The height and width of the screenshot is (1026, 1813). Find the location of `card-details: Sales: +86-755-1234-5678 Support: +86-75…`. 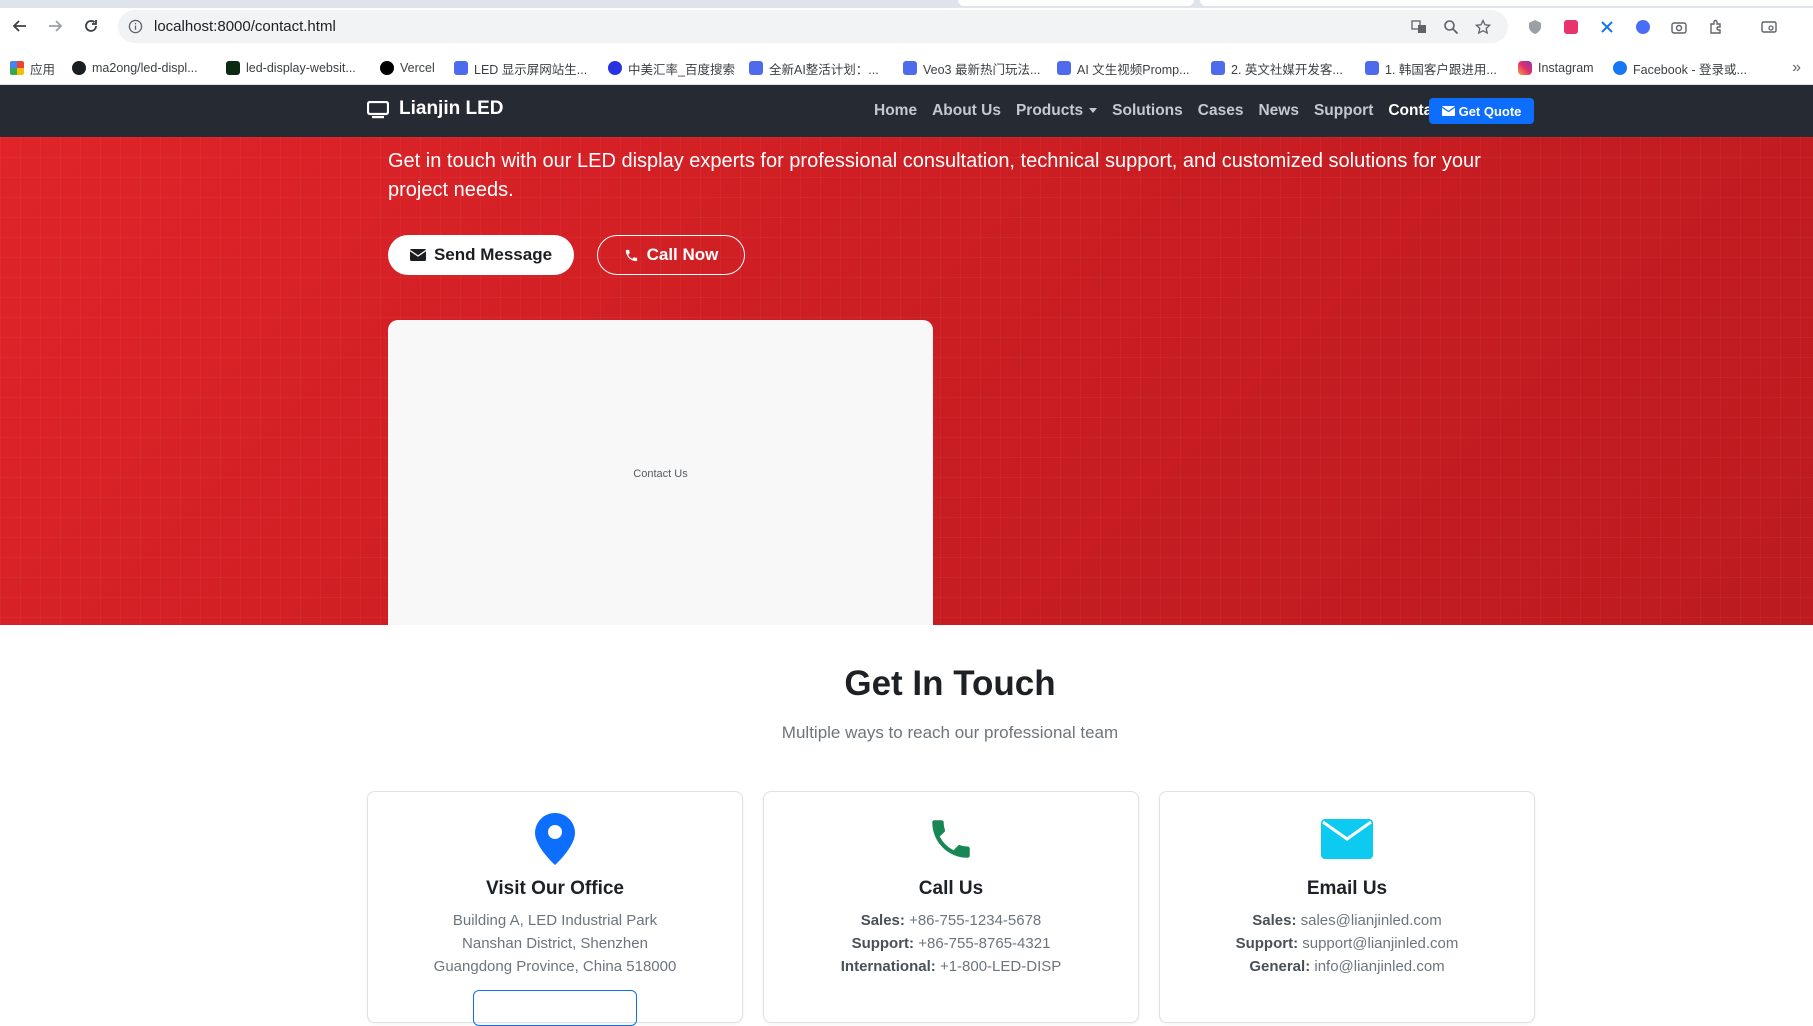

card-details: Sales: +86-755-1234-5678 Support: +86-75… is located at coordinates (951, 943).